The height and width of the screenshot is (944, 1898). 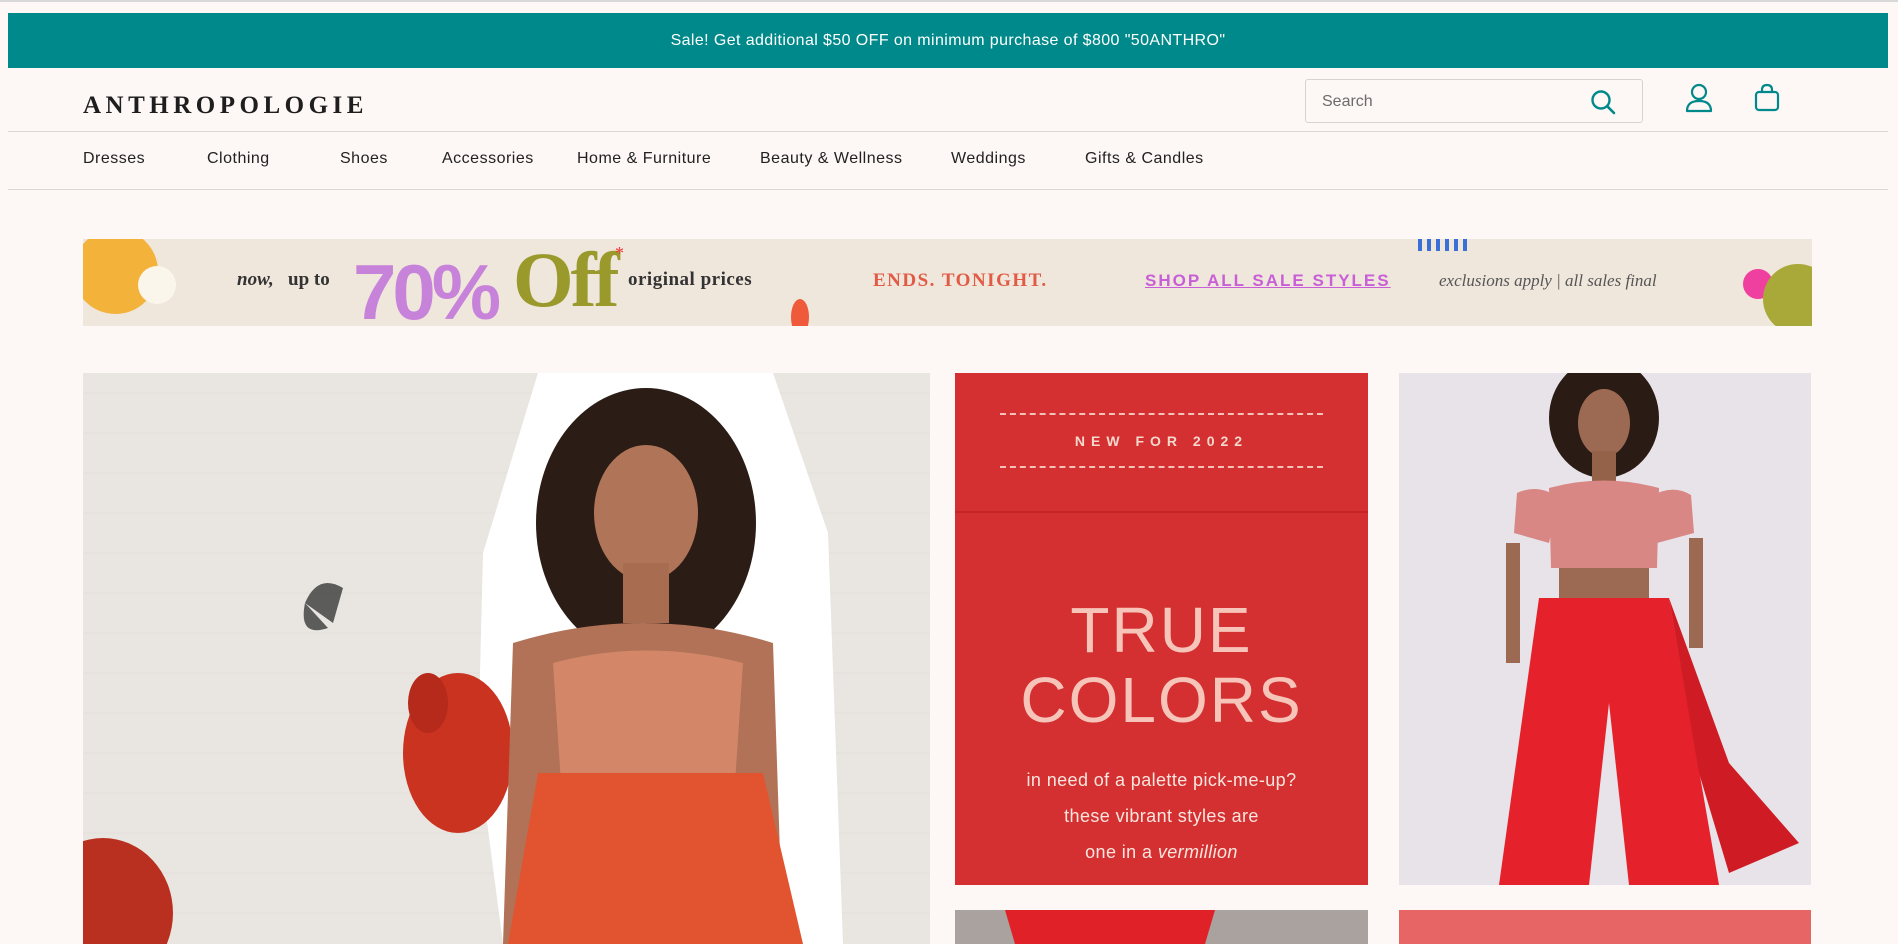 What do you see at coordinates (225, 106) in the screenshot?
I see `brand-logo: ANTHROPOLOGIE` at bounding box center [225, 106].